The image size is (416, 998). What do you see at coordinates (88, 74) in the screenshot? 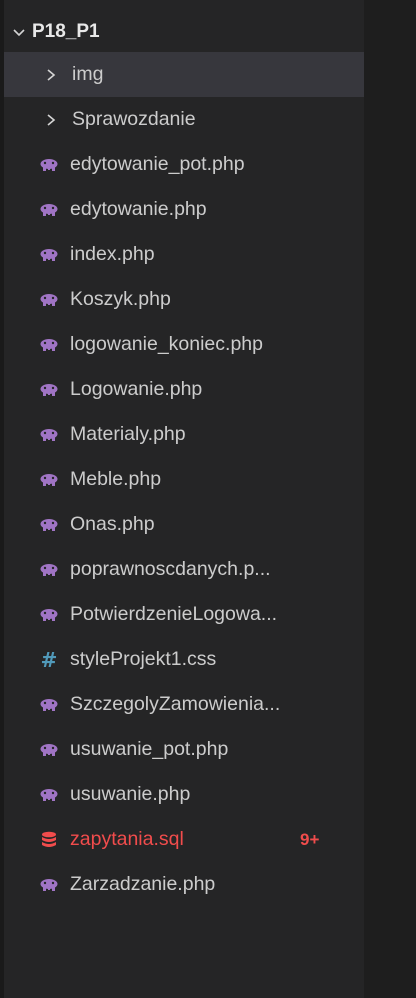
I see `item-label: img` at bounding box center [88, 74].